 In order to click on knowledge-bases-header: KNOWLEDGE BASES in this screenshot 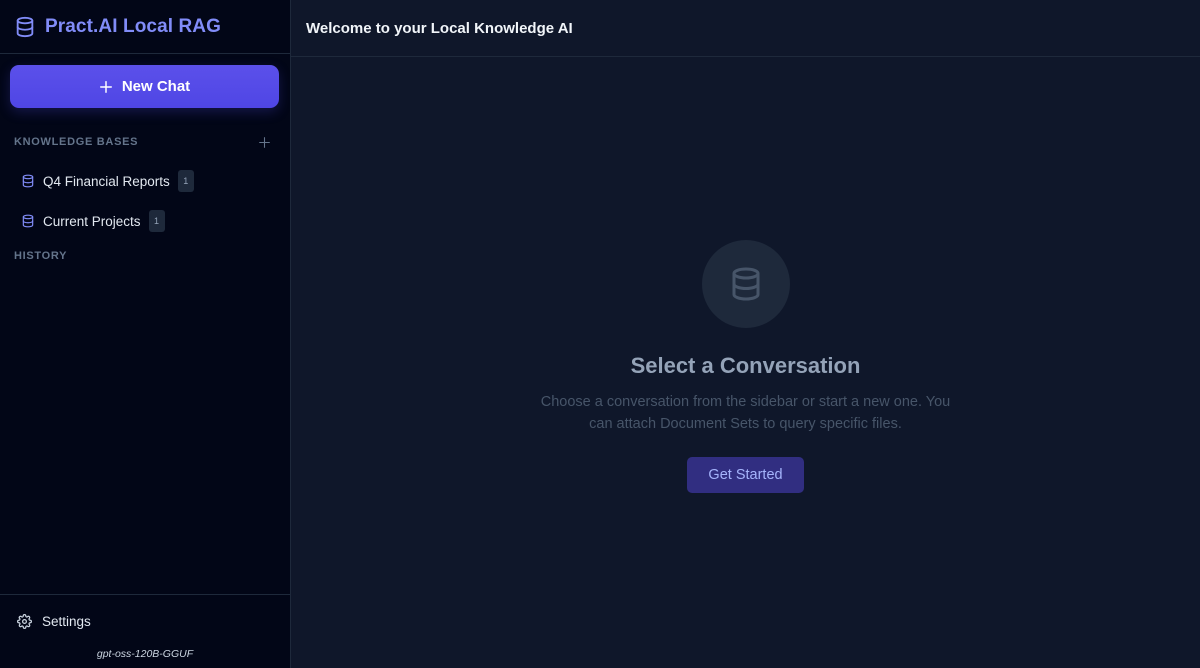, I will do `click(145, 142)`.